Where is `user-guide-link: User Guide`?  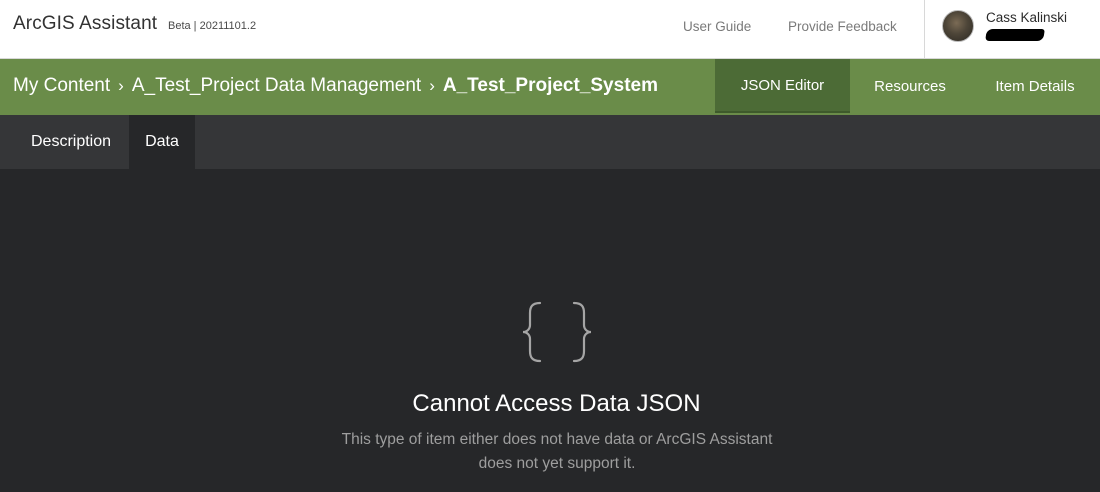 user-guide-link: User Guide is located at coordinates (717, 26).